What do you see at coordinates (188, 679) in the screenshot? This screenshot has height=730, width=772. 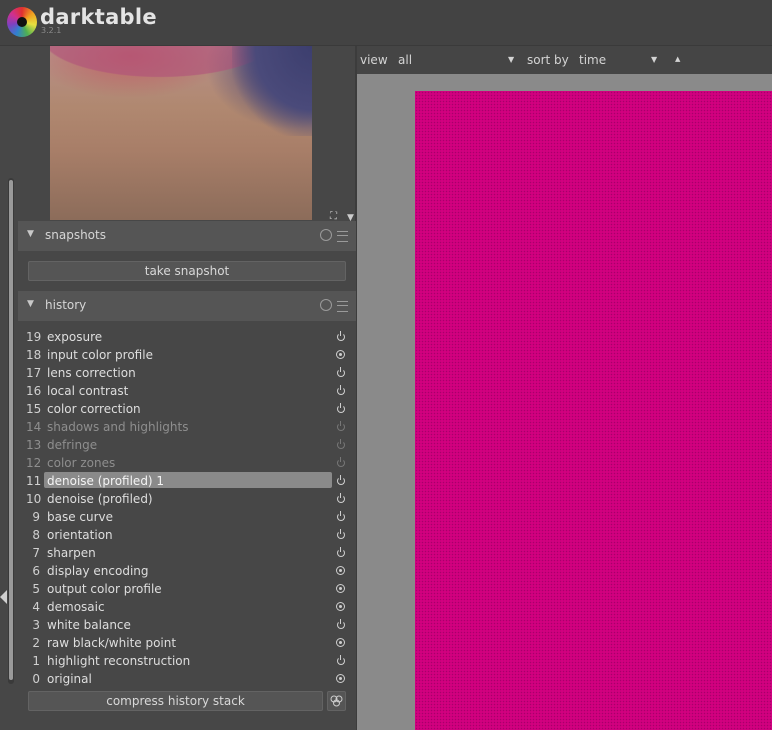 I see `history-item: 0 original` at bounding box center [188, 679].